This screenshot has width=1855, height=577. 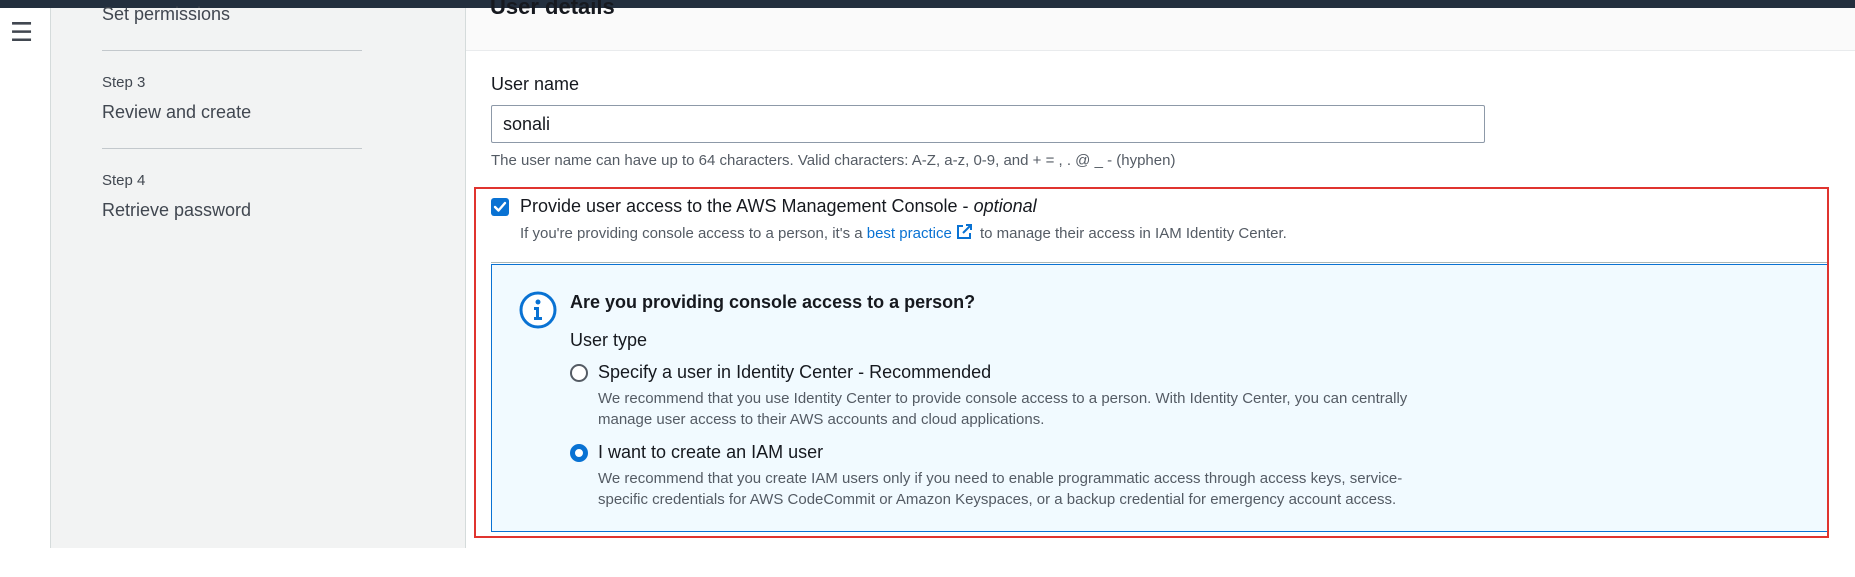 I want to click on checkmark-icon, so click(x=500, y=206).